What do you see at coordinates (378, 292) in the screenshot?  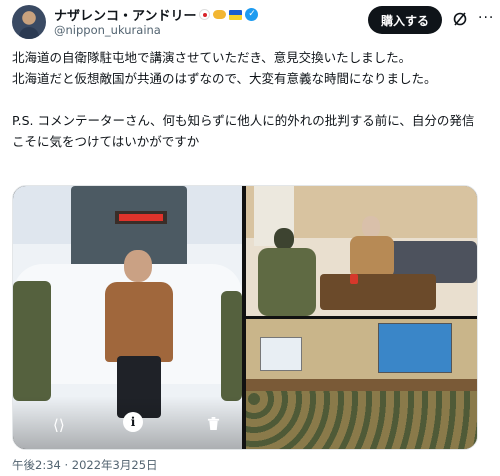 I see `coffee-table` at bounding box center [378, 292].